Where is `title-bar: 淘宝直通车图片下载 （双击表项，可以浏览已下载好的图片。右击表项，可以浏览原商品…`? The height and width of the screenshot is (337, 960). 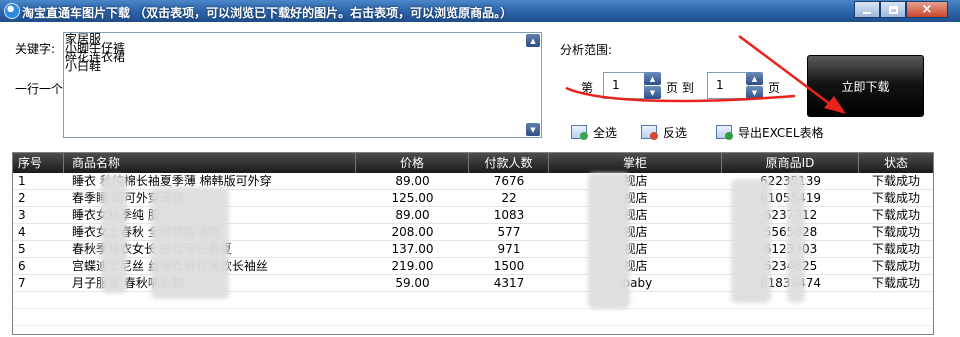 title-bar: 淘宝直通车图片下载 （双击表项，可以浏览已下载好的图片。右击表项，可以浏览原商品… is located at coordinates (480, 11).